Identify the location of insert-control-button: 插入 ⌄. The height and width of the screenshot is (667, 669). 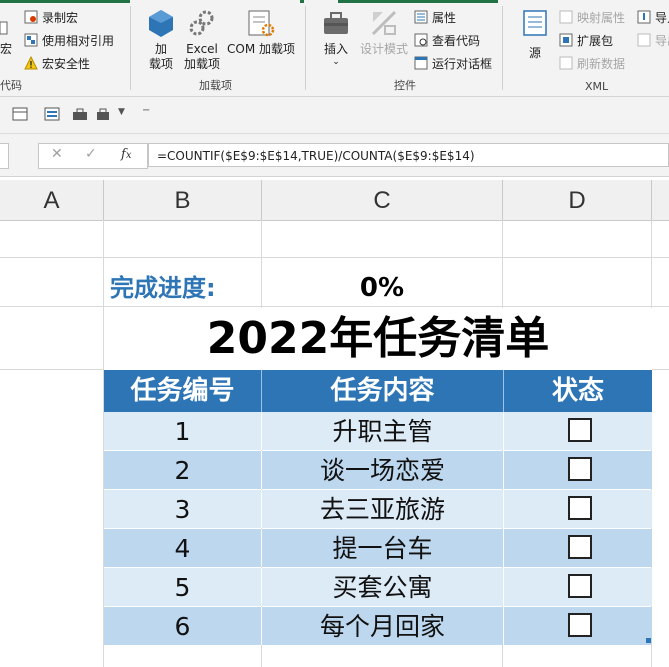
(336, 37).